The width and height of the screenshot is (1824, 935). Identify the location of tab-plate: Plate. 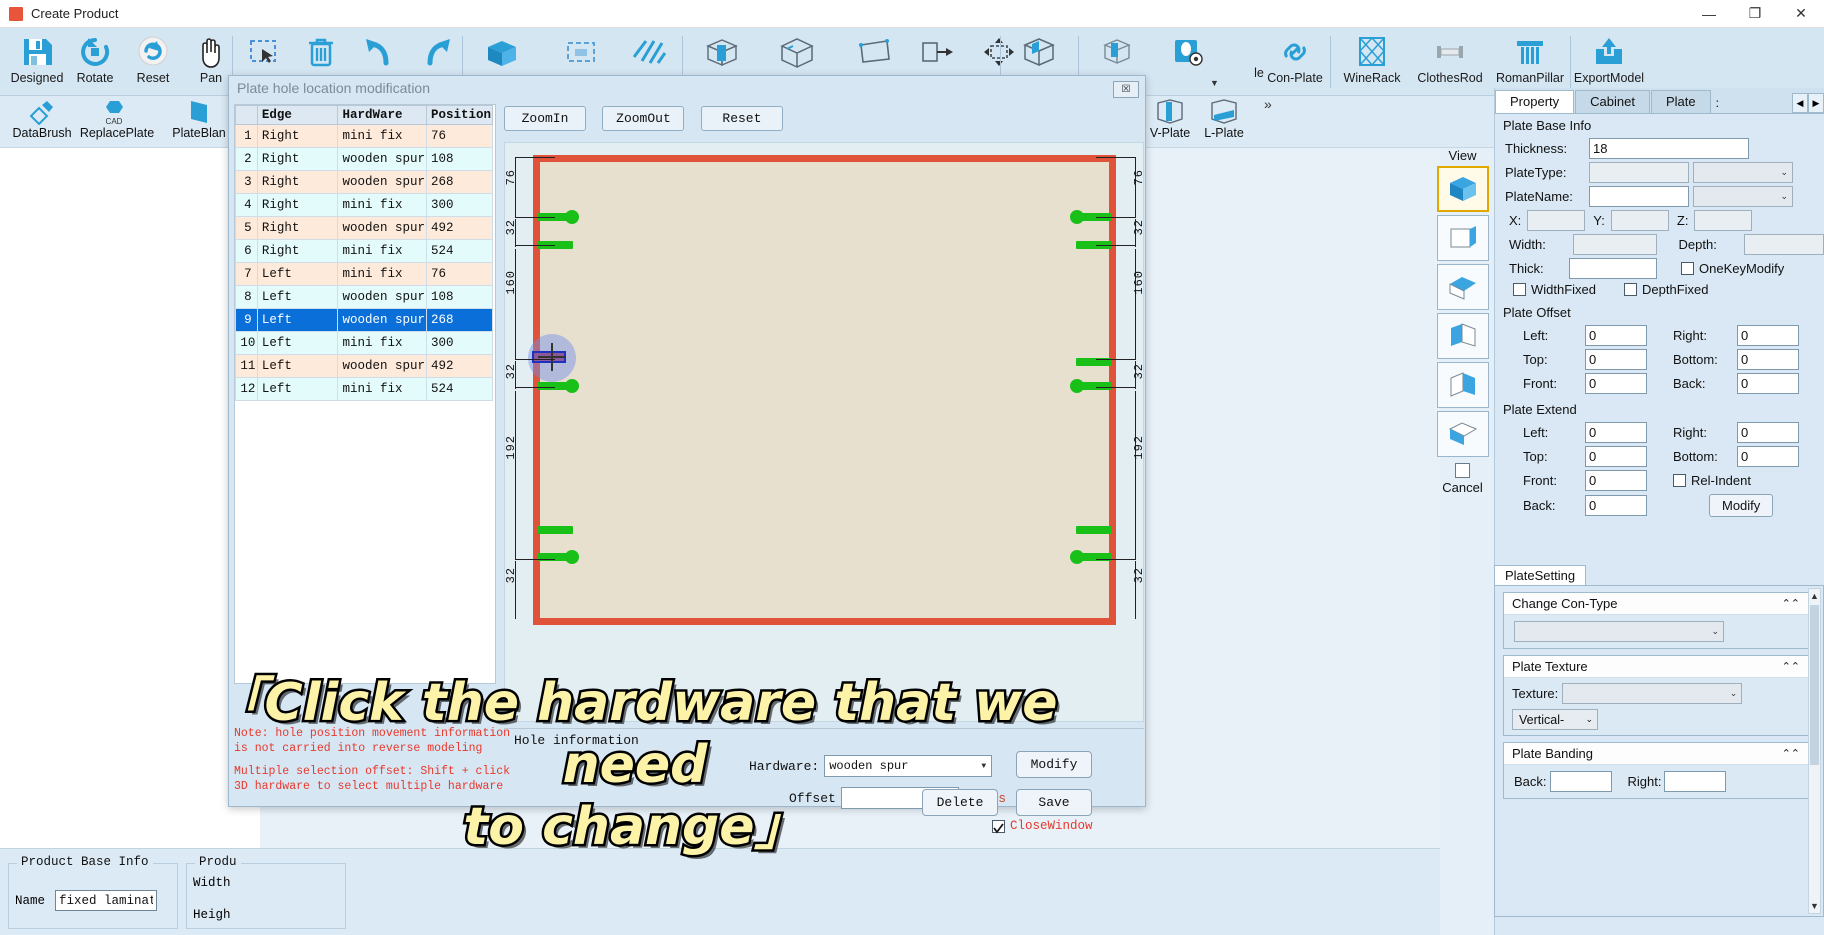
(1680, 101).